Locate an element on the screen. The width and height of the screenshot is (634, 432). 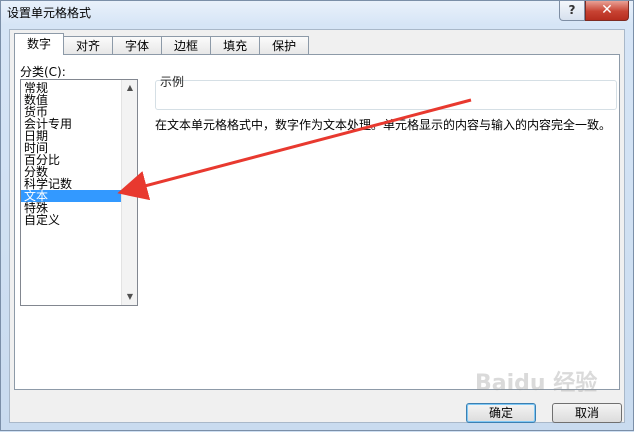
sample-box is located at coordinates (386, 95).